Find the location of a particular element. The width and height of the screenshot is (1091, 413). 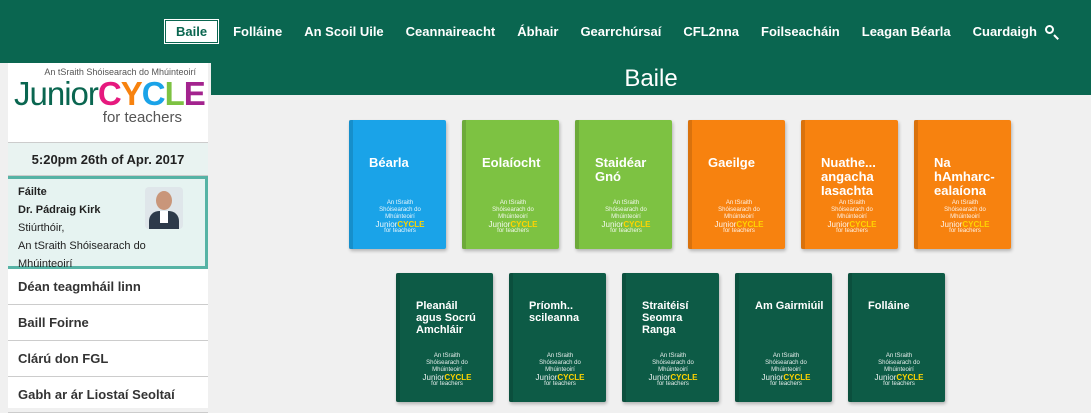

card-label: Gaeilge is located at coordinates (731, 162).